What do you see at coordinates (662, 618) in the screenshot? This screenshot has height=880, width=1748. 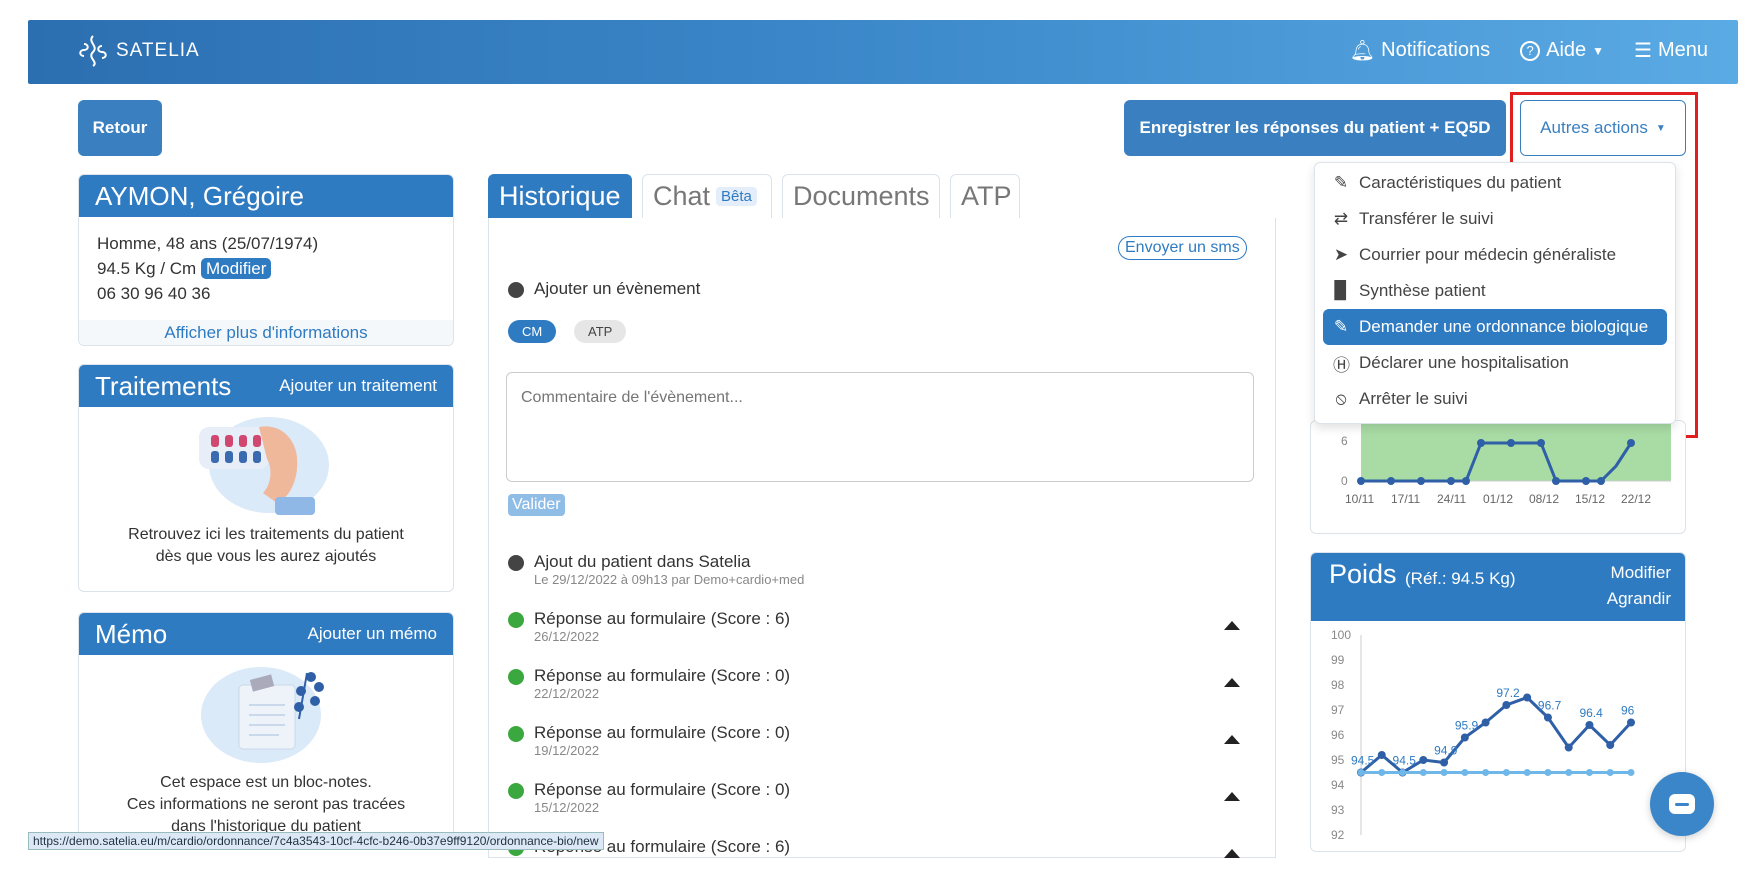 I see `event-title: Réponse au formulaire (Score : 6)` at bounding box center [662, 618].